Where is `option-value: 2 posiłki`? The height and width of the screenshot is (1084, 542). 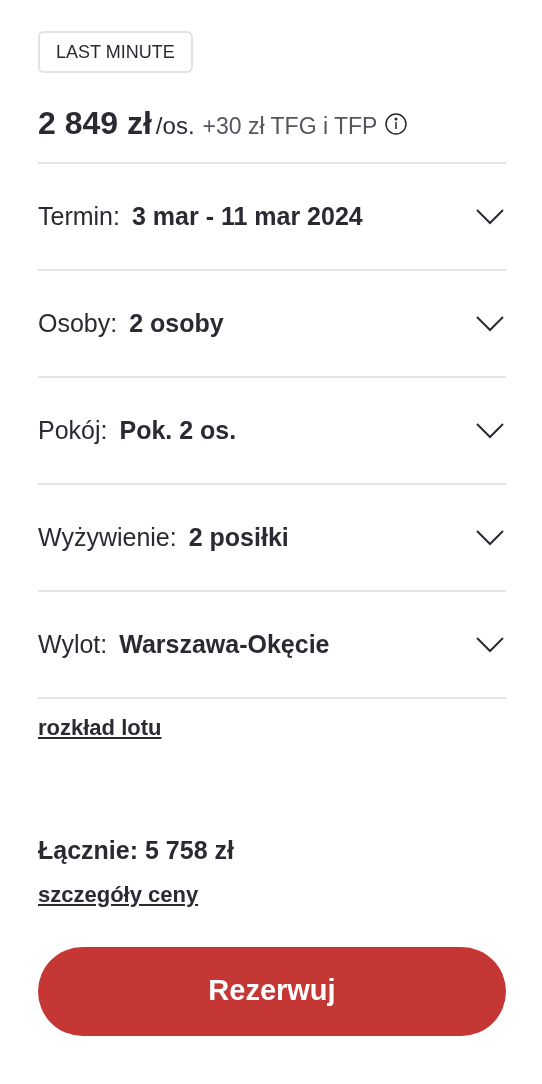 option-value: 2 posiłki is located at coordinates (238, 537).